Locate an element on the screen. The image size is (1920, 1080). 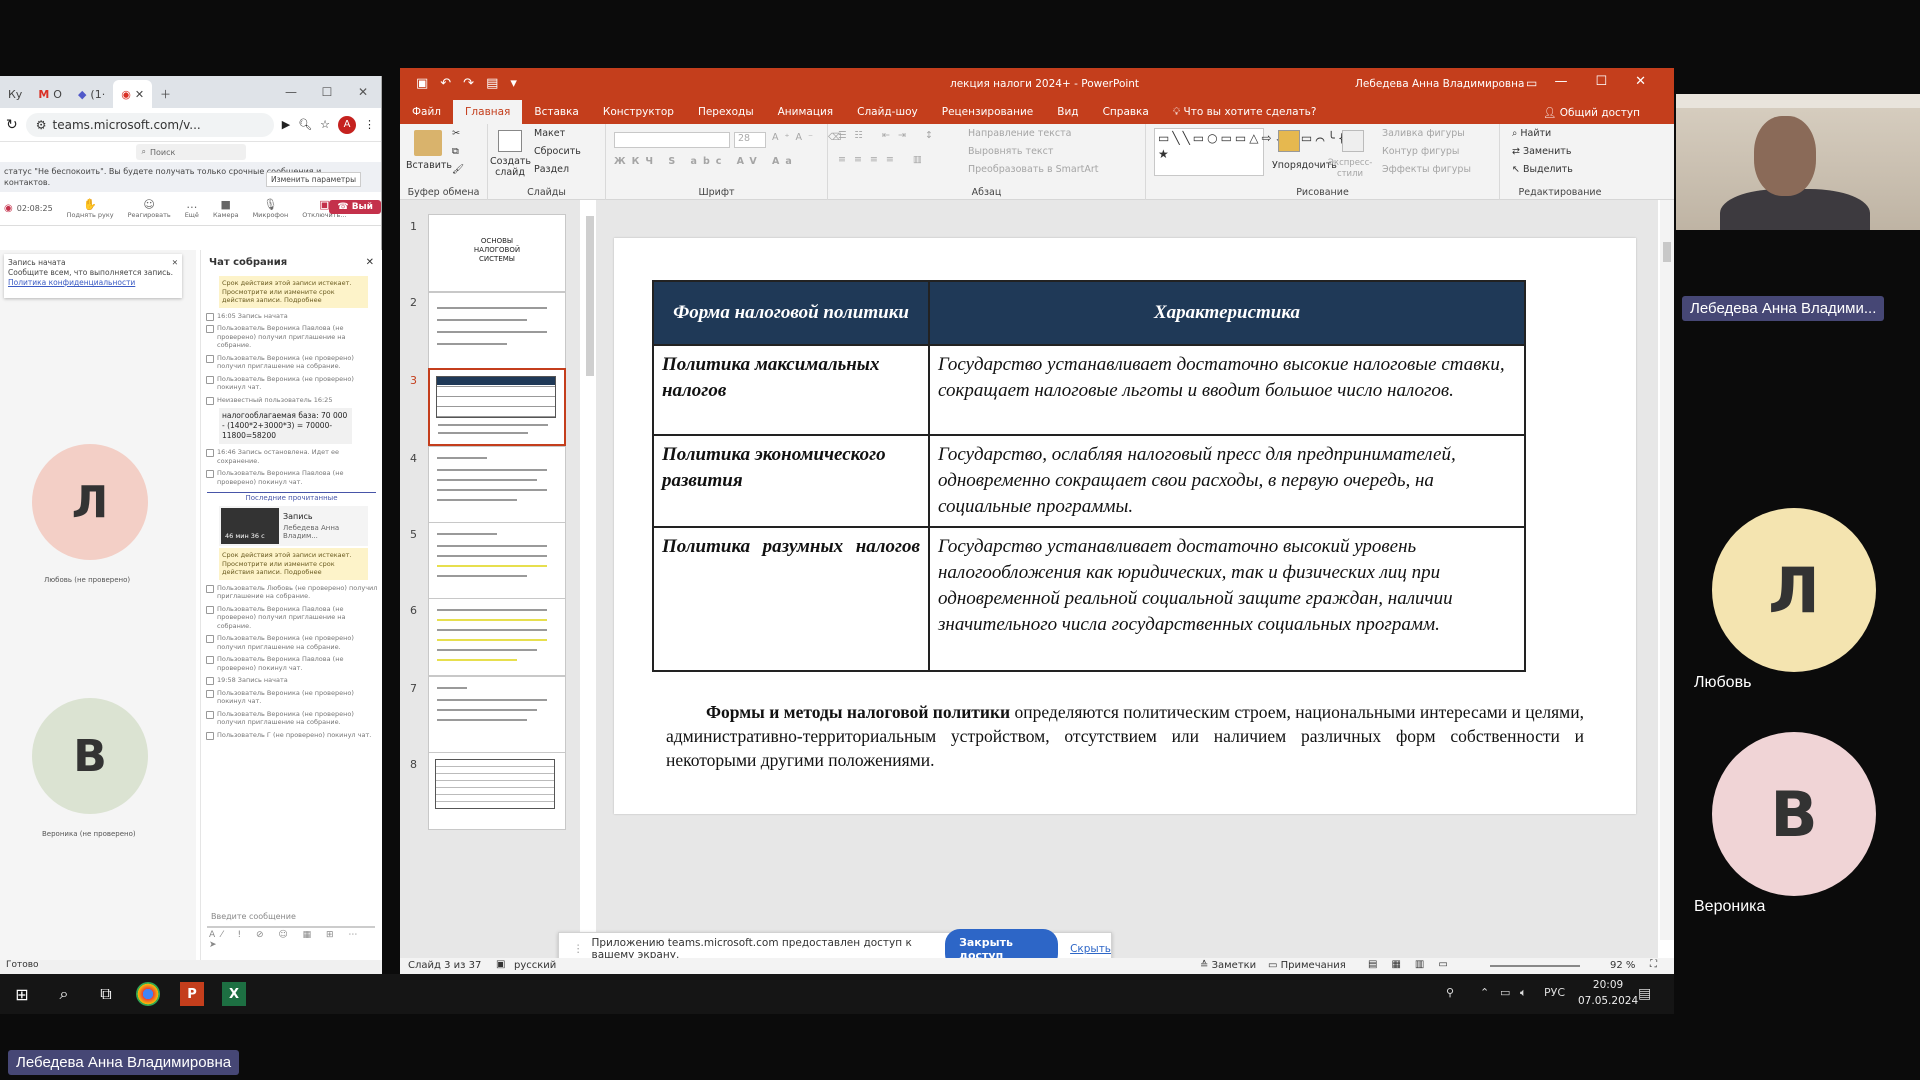
tab-view: Вид is located at coordinates (1067, 112).